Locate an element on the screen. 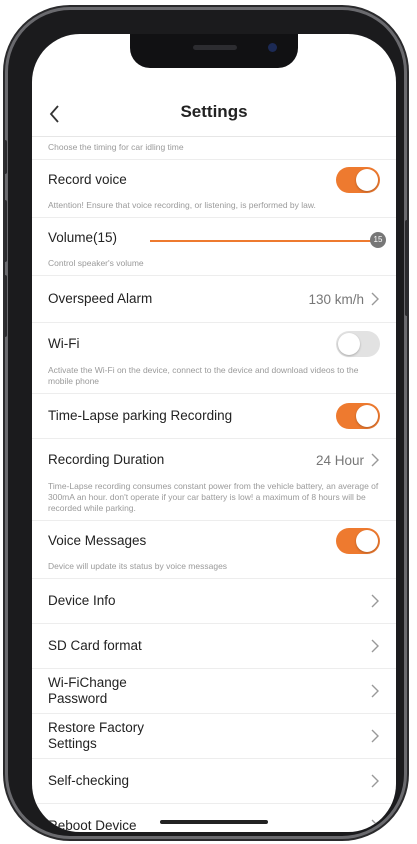 This screenshot has width=417, height=844. voice-messages-row: Voice Messages is located at coordinates (214, 541).